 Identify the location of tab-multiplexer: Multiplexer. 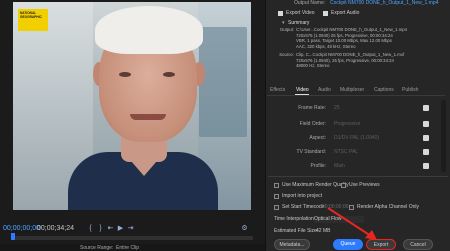
(352, 90).